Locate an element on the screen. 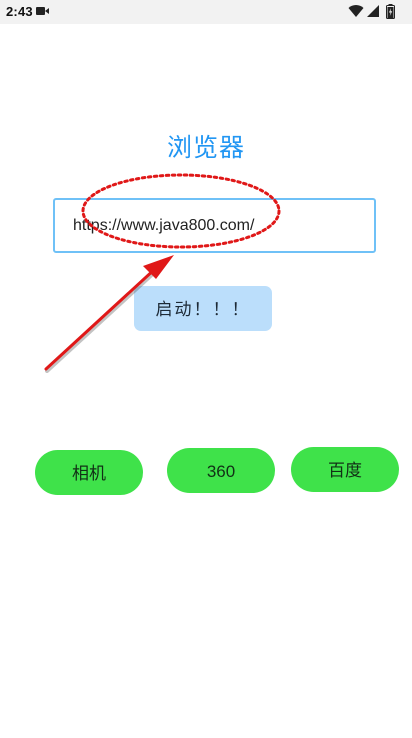 The height and width of the screenshot is (738, 412). baidu-button: 百度 is located at coordinates (345, 469).